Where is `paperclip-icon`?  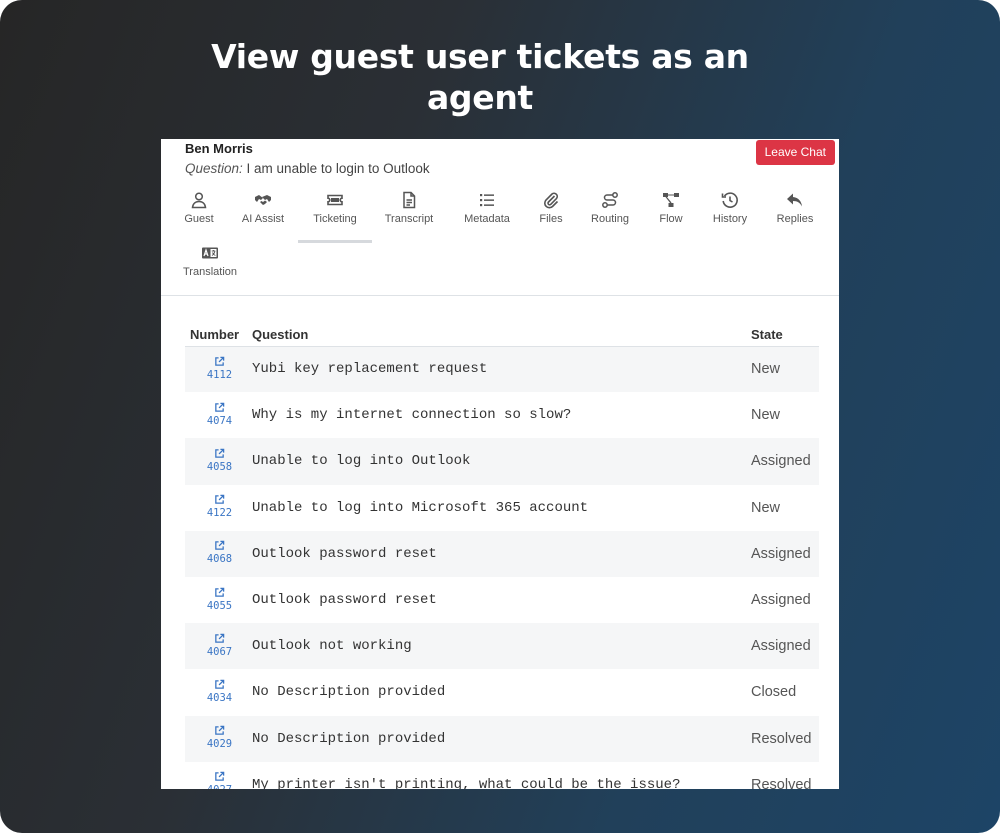 paperclip-icon is located at coordinates (551, 200).